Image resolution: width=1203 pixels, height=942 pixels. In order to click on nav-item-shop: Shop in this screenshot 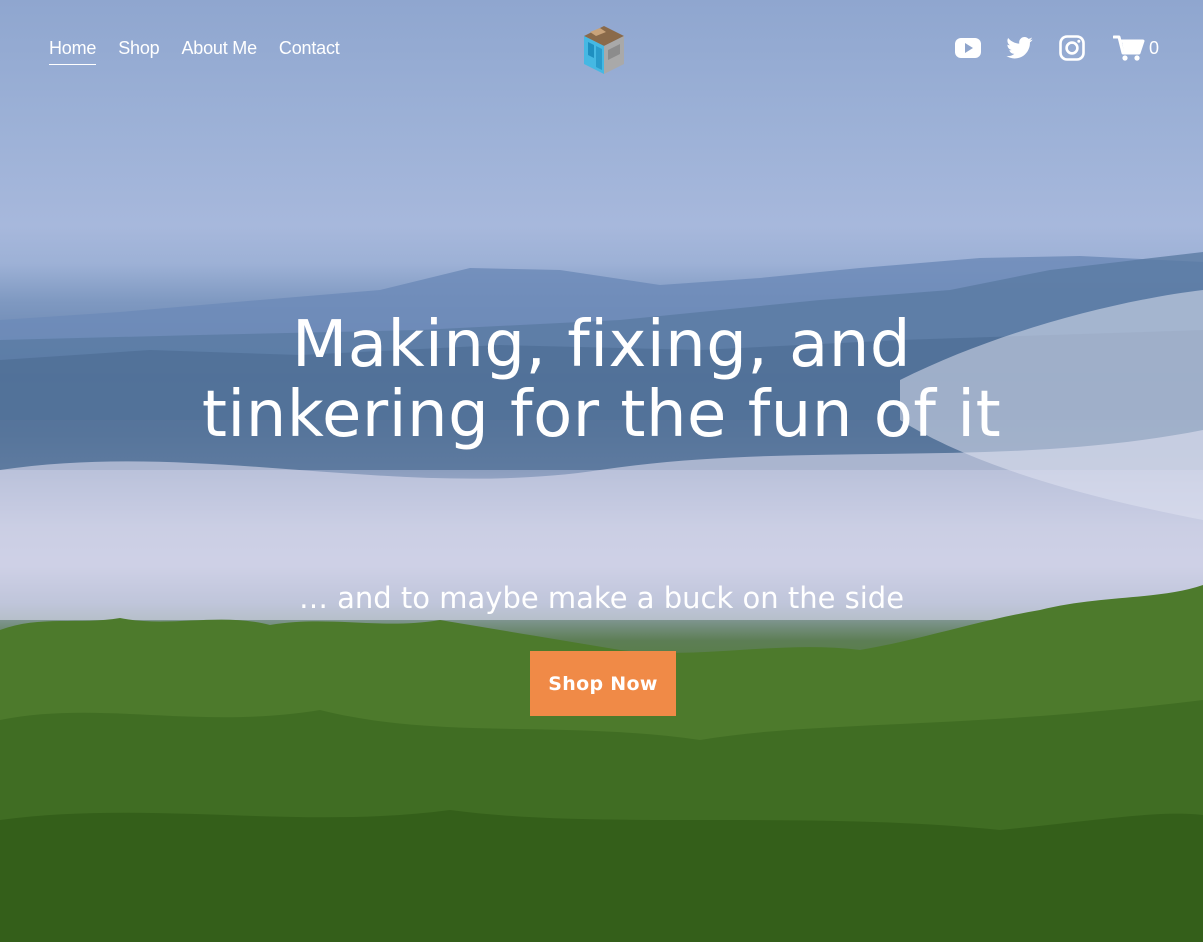, I will do `click(138, 50)`.